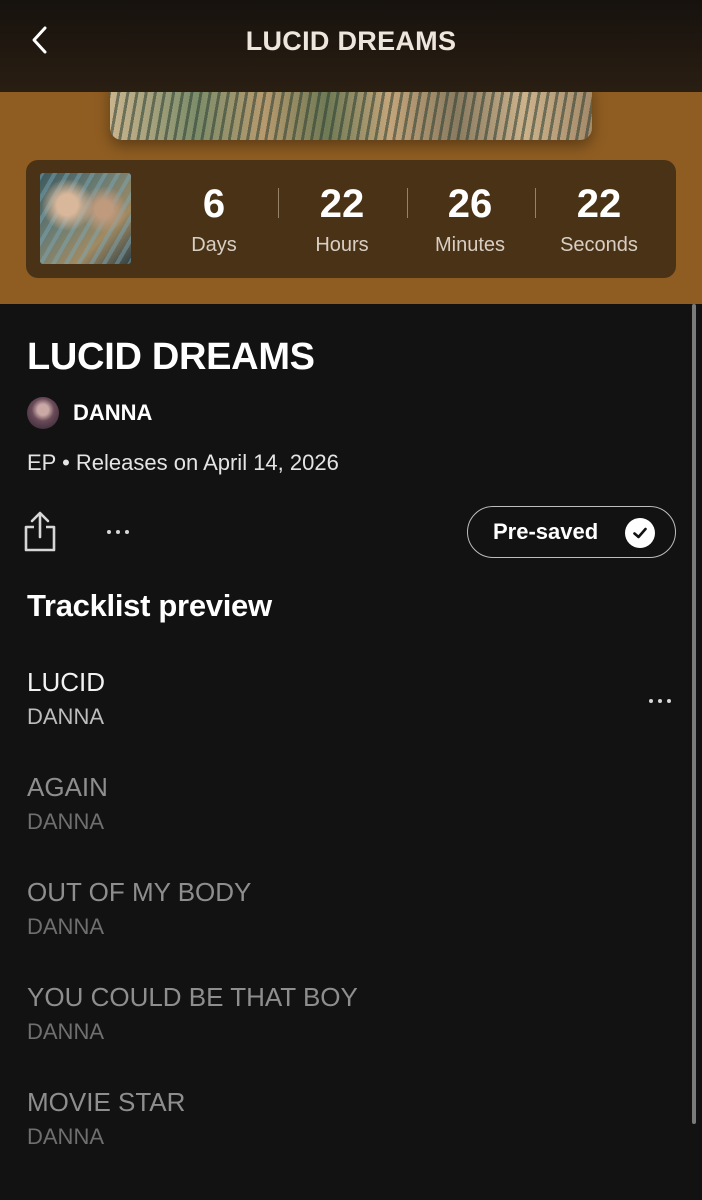  I want to click on album-title: LUCID DREAMS, so click(171, 357).